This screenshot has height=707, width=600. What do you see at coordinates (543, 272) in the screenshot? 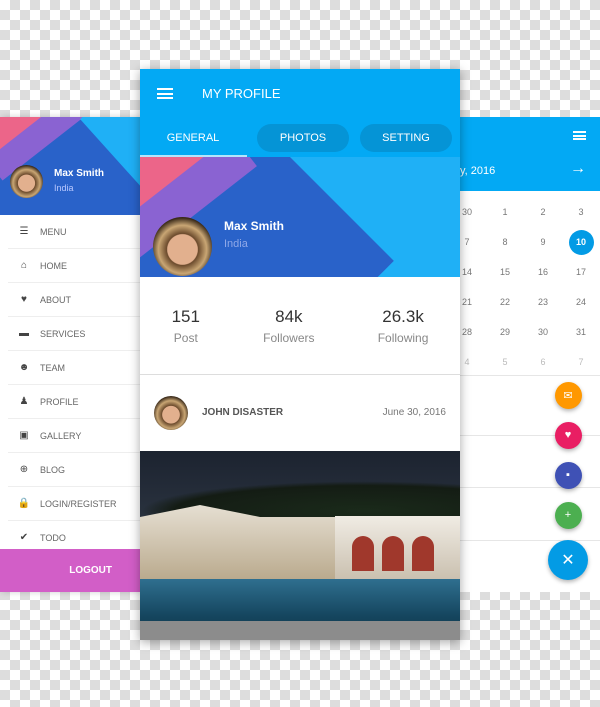
I see `calendar-day: 16` at bounding box center [543, 272].